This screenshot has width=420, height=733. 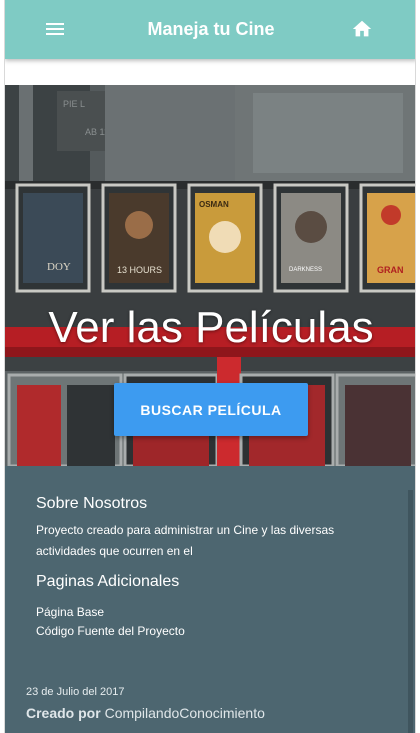 What do you see at coordinates (362, 29) in the screenshot?
I see `home-icon` at bounding box center [362, 29].